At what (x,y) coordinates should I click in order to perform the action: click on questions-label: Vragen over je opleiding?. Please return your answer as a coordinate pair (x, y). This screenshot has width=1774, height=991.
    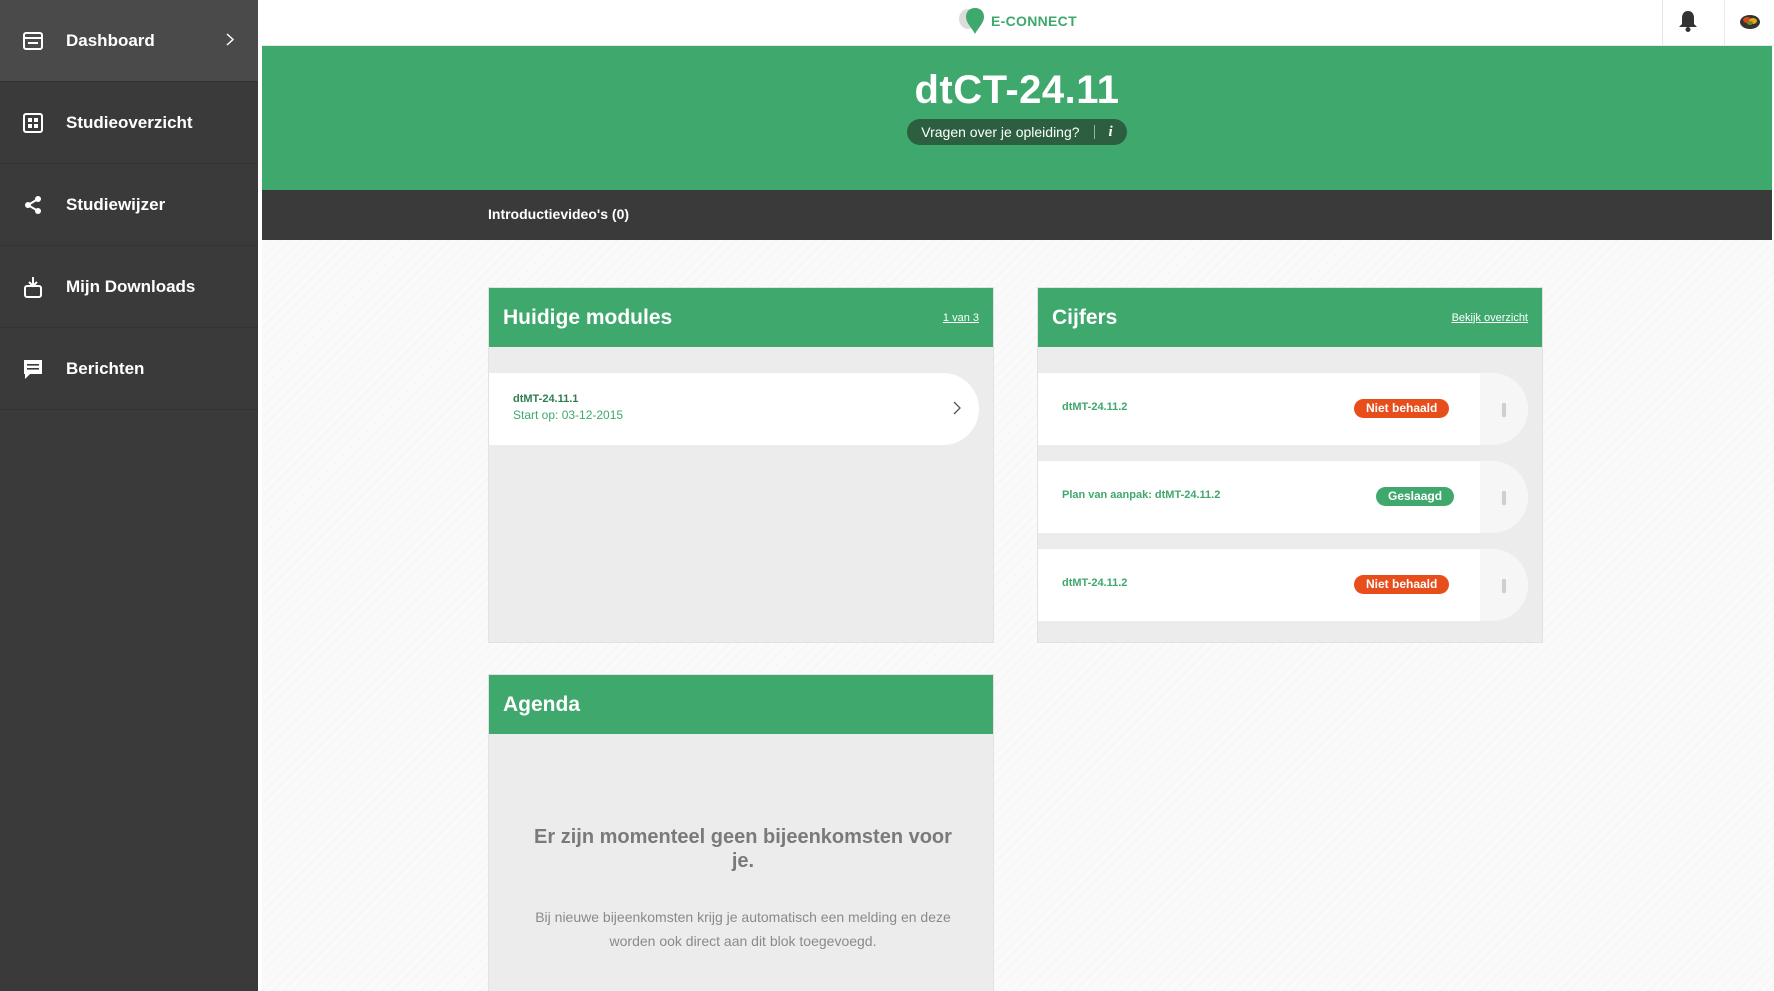
    Looking at the image, I should click on (1000, 132).